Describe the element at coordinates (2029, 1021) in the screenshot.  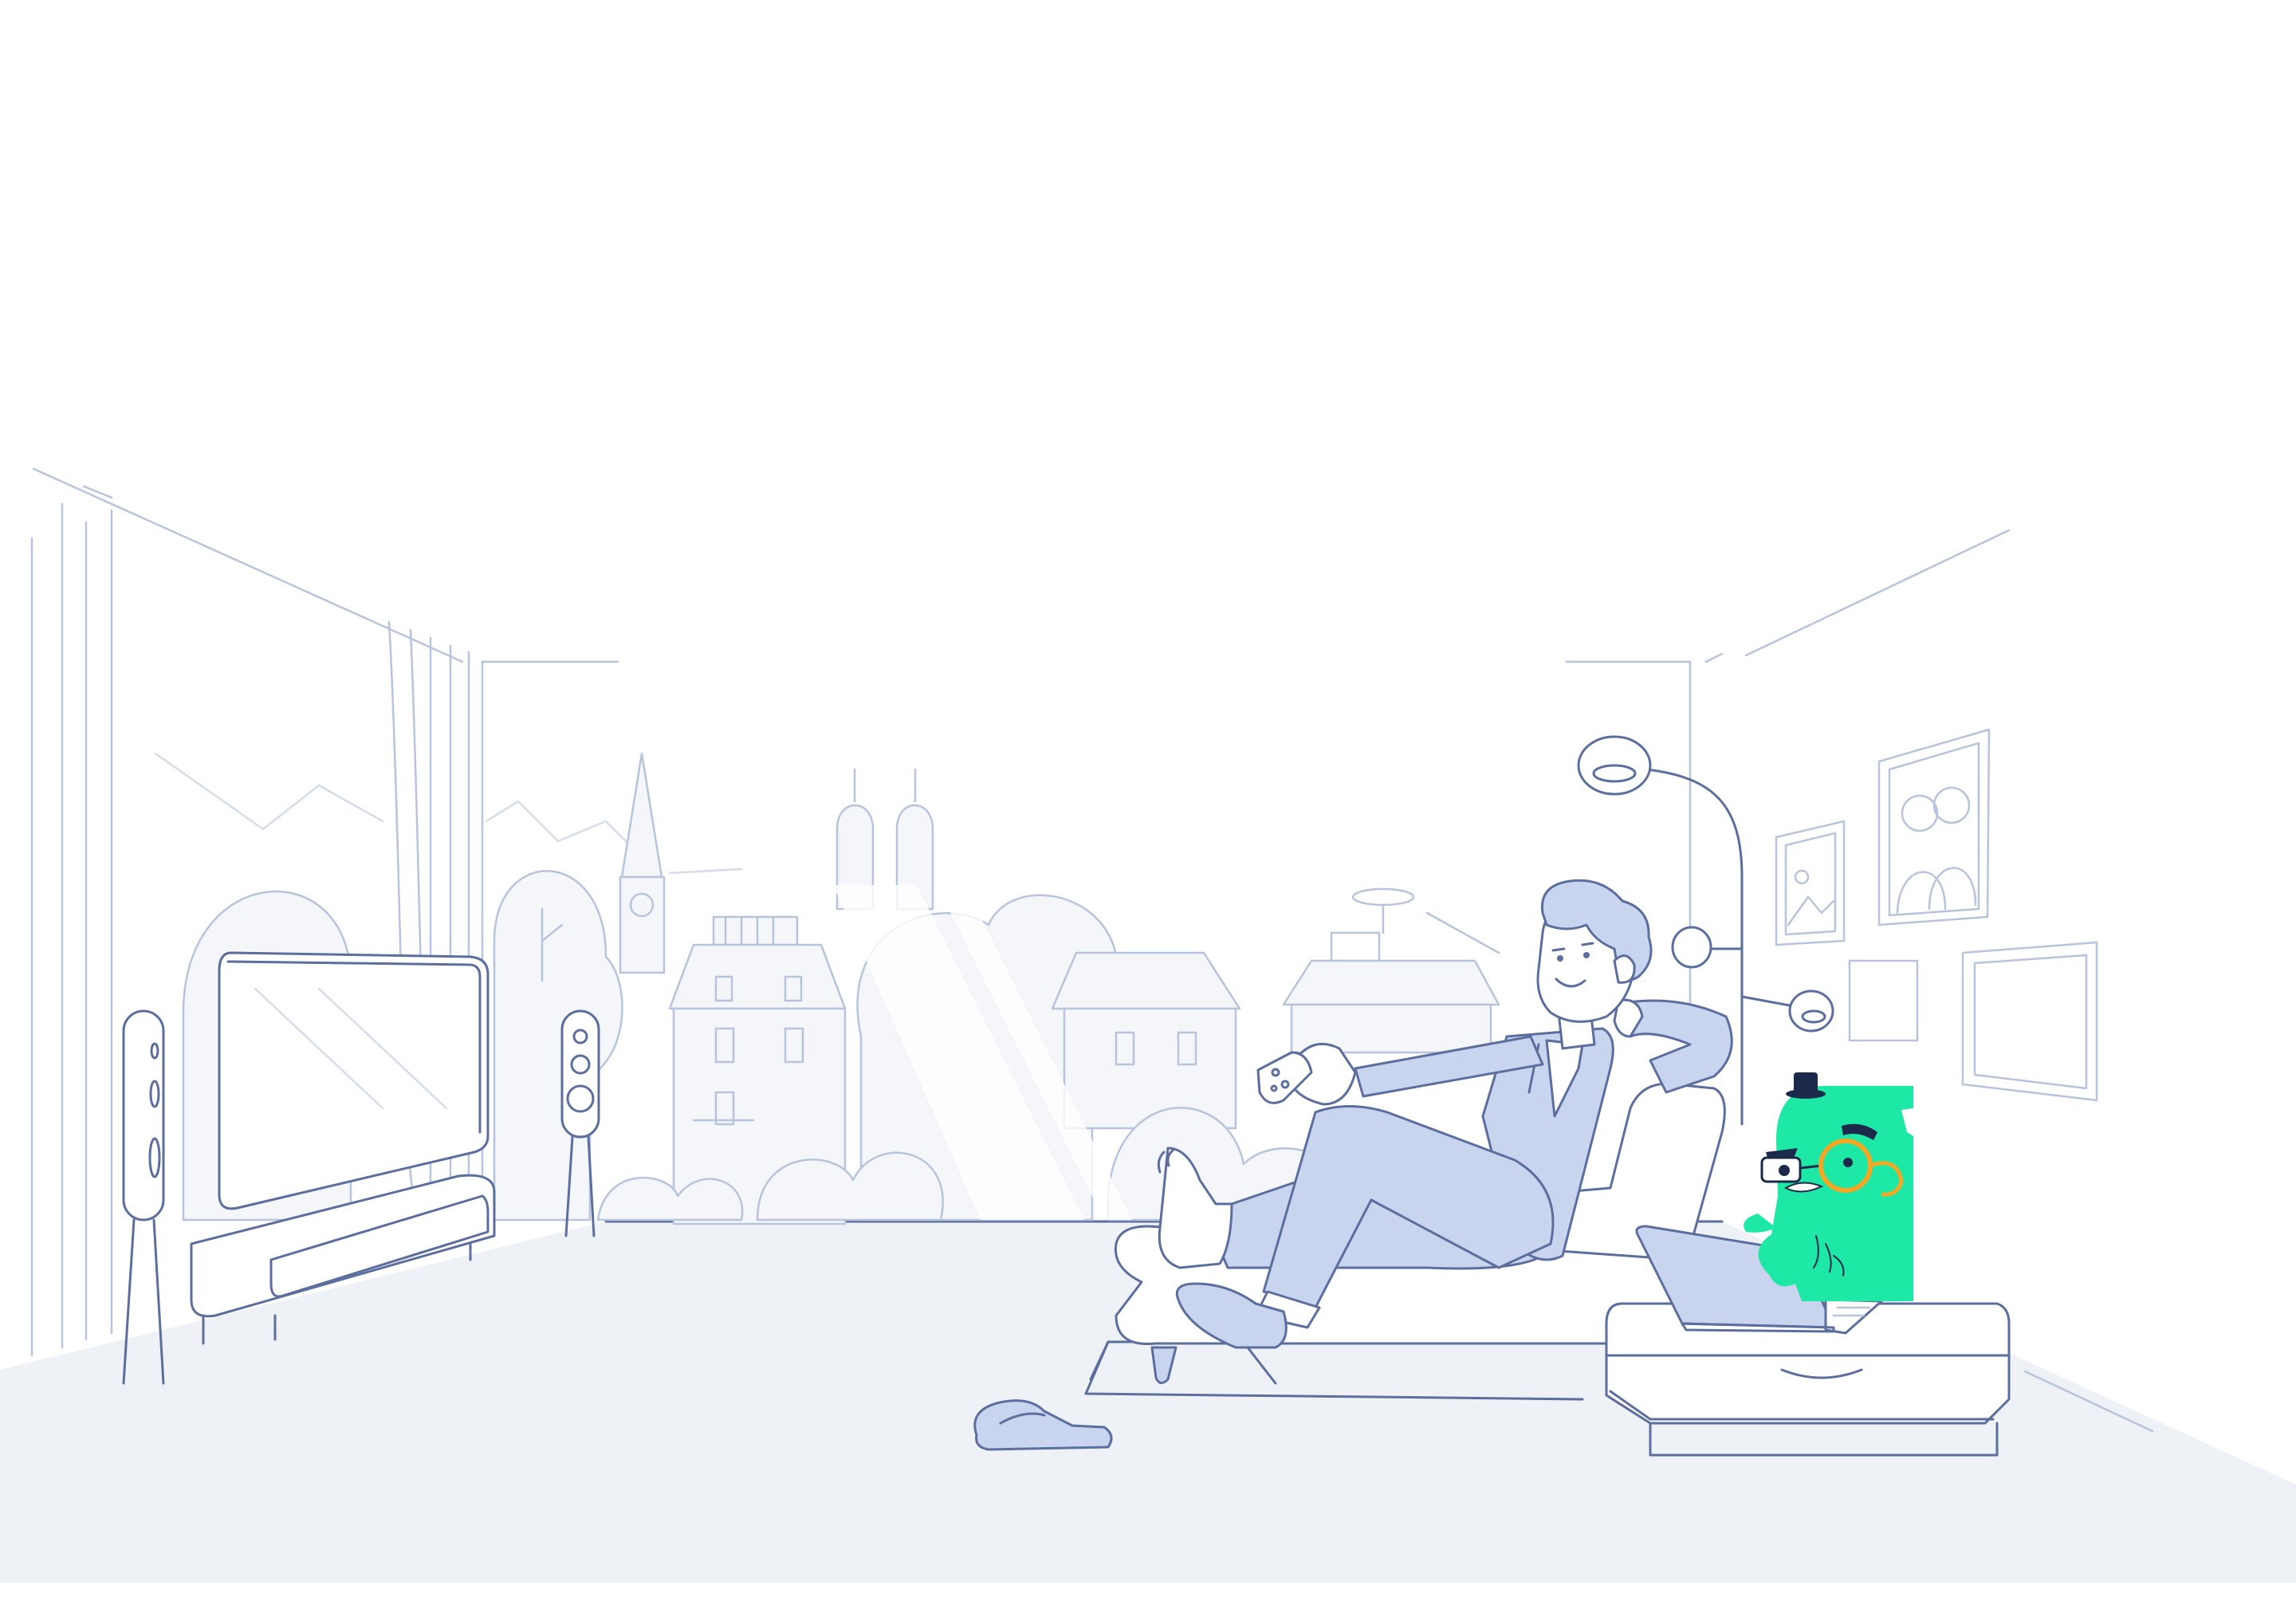
I see `wall-picture-large` at that location.